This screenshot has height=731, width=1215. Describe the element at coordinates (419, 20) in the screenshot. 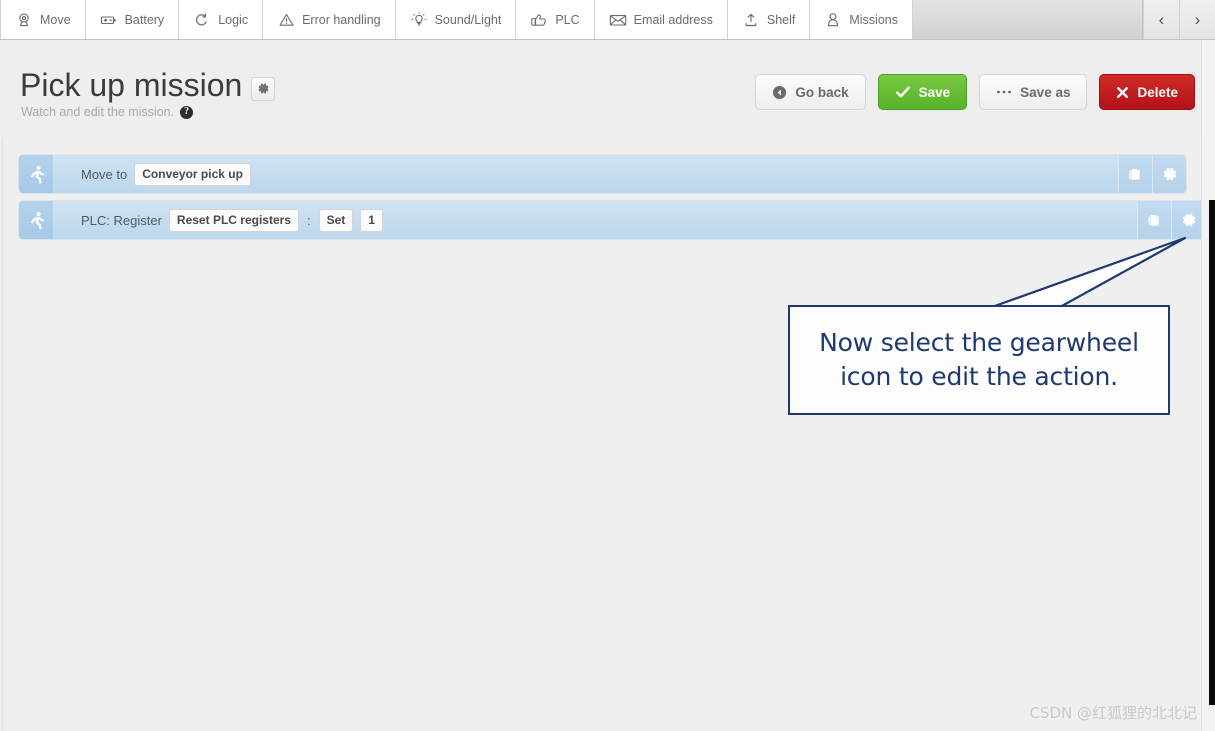

I see `lightbulb-icon` at that location.